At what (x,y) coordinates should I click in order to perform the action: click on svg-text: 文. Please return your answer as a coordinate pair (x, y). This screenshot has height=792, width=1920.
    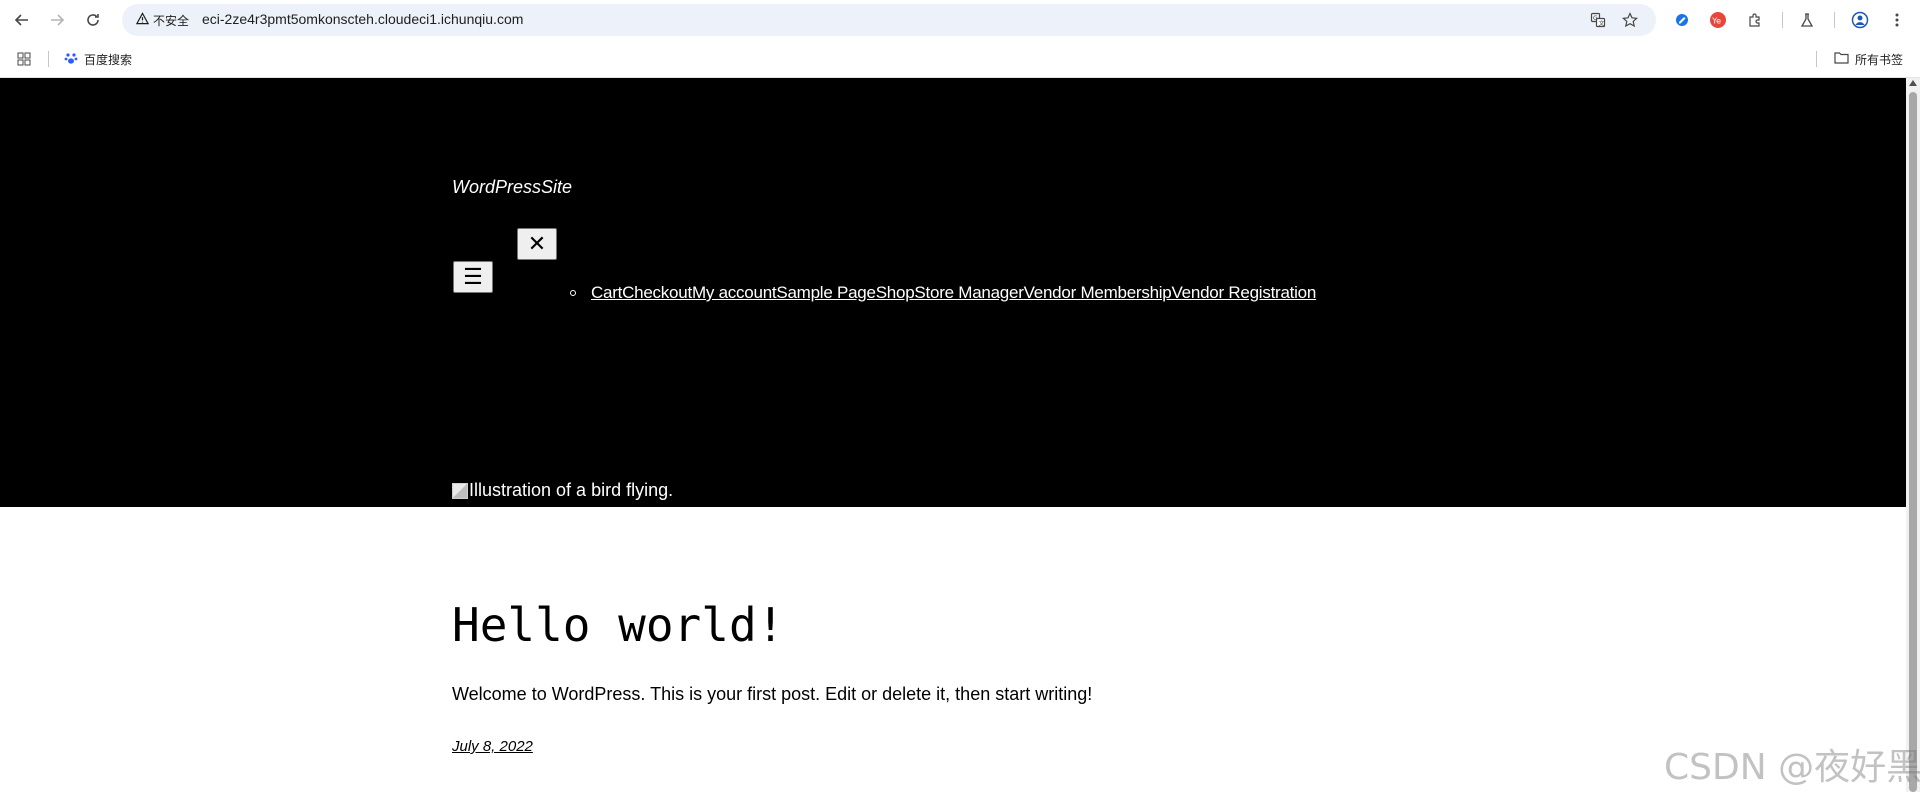
    Looking at the image, I should click on (1602, 24).